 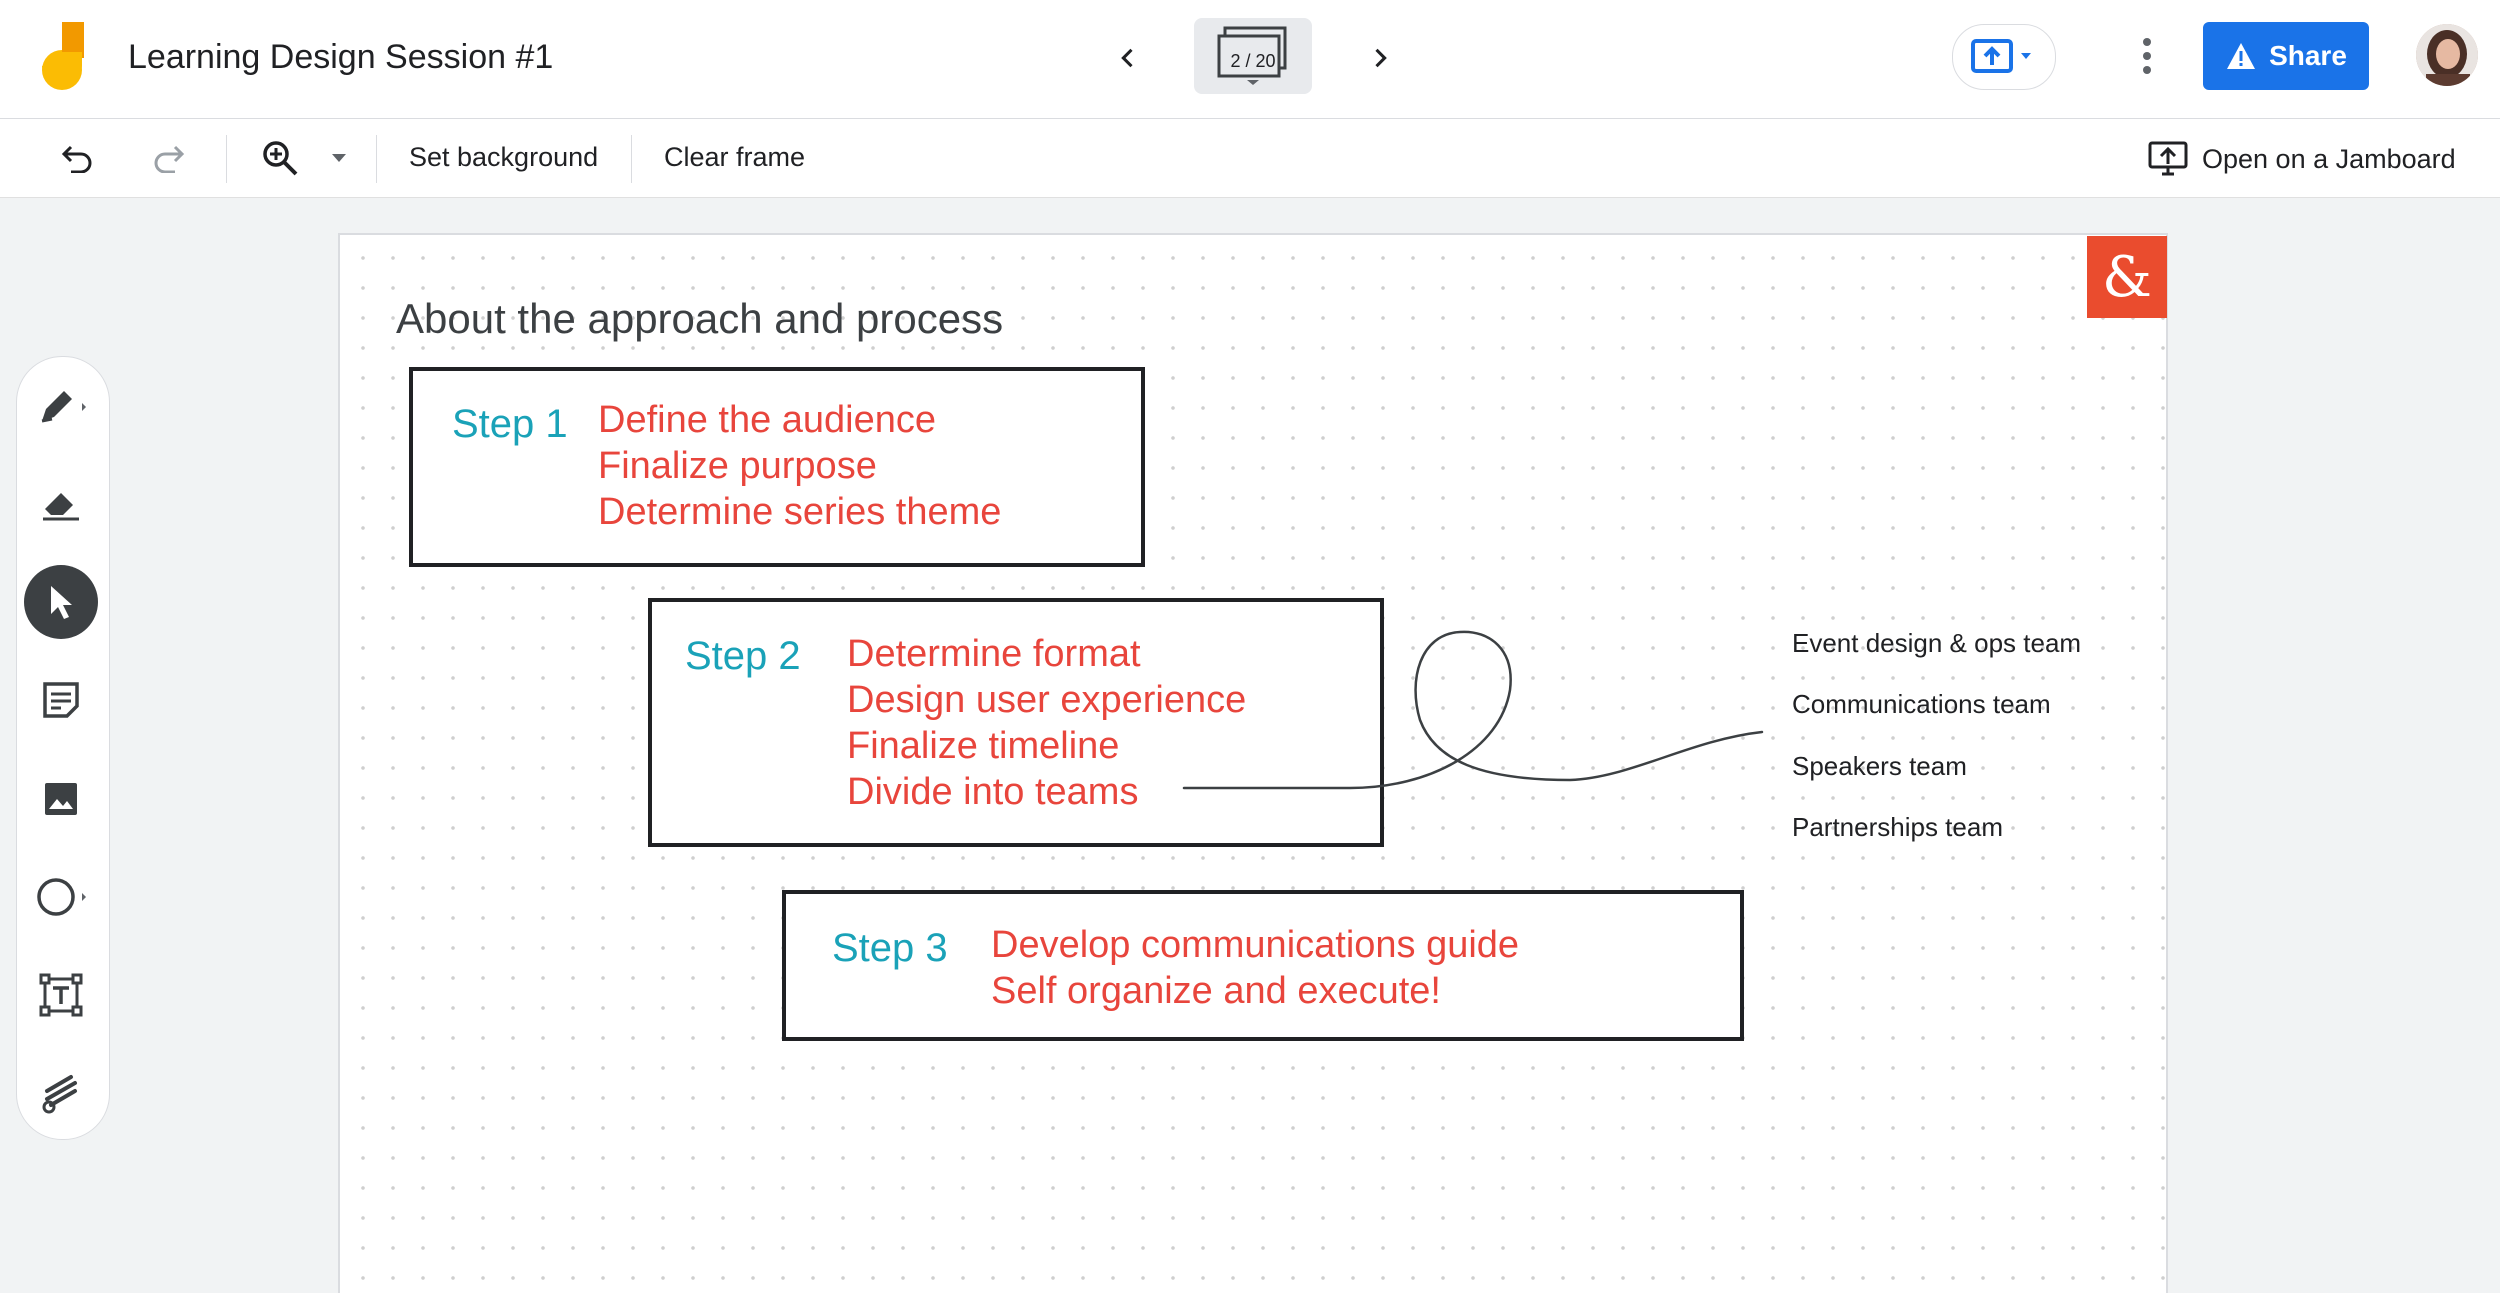 I want to click on shape-tool, so click(x=61, y=897).